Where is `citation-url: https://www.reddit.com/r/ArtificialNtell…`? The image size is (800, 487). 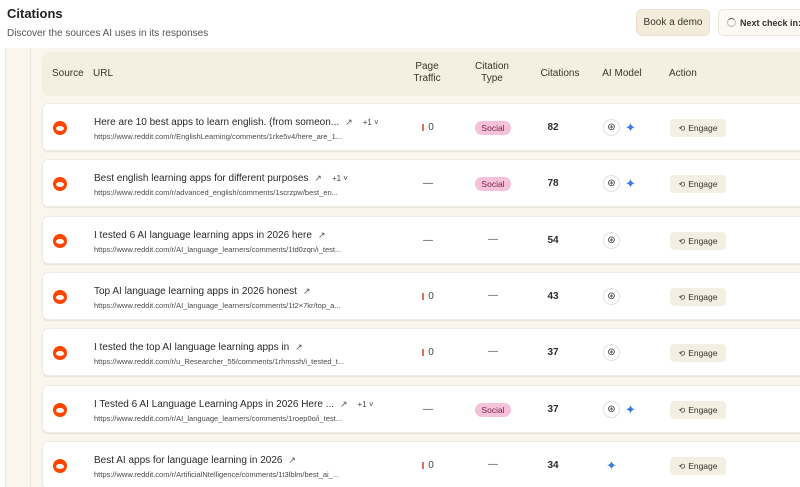
citation-url: https://www.reddit.com/r/ArtificialNtell… is located at coordinates (216, 474).